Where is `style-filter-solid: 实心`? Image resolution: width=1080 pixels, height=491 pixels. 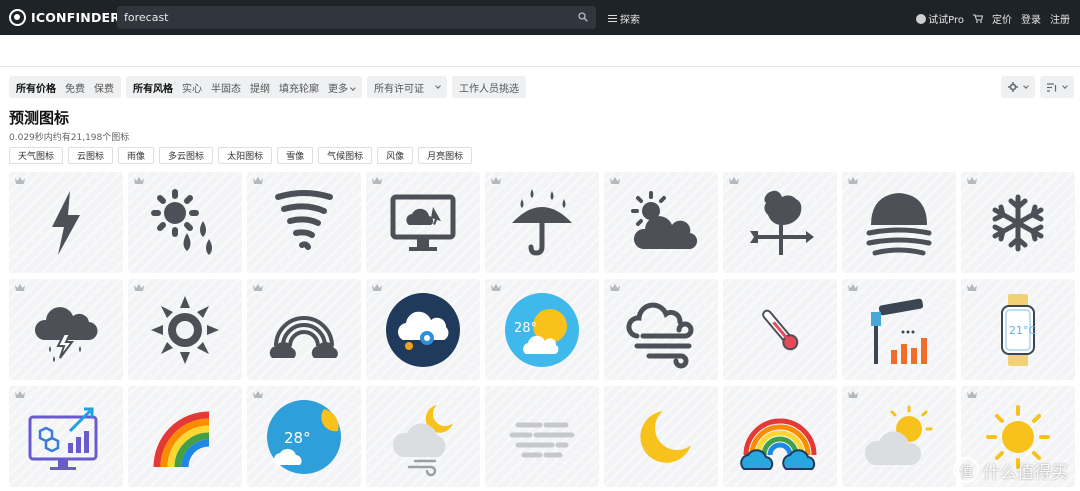
style-filter-solid: 实心 is located at coordinates (192, 87).